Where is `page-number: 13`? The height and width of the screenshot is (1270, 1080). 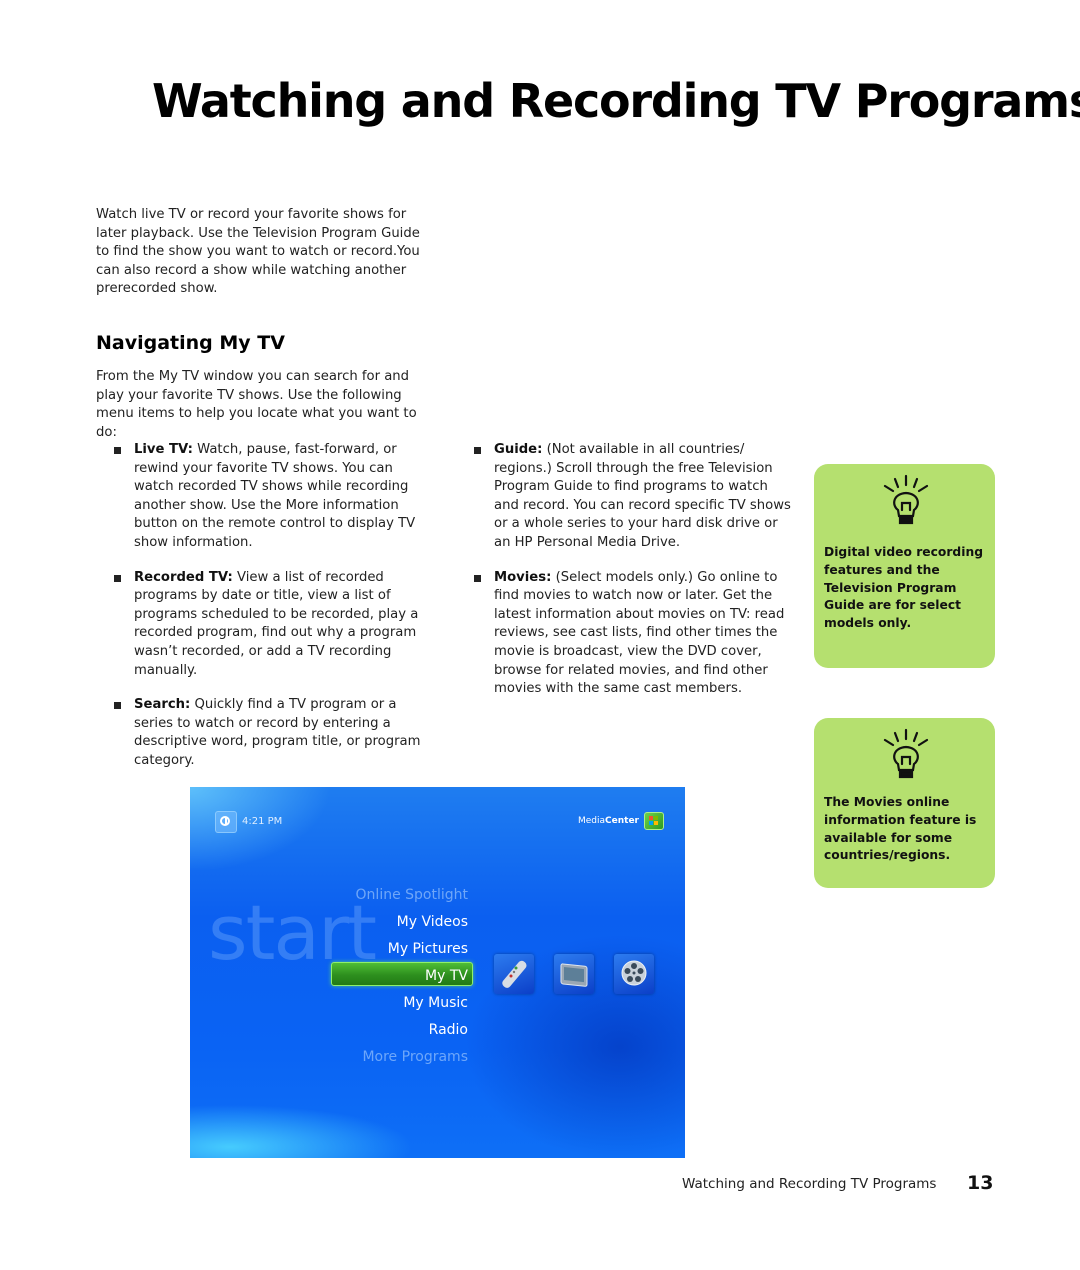 page-number: 13 is located at coordinates (980, 1183).